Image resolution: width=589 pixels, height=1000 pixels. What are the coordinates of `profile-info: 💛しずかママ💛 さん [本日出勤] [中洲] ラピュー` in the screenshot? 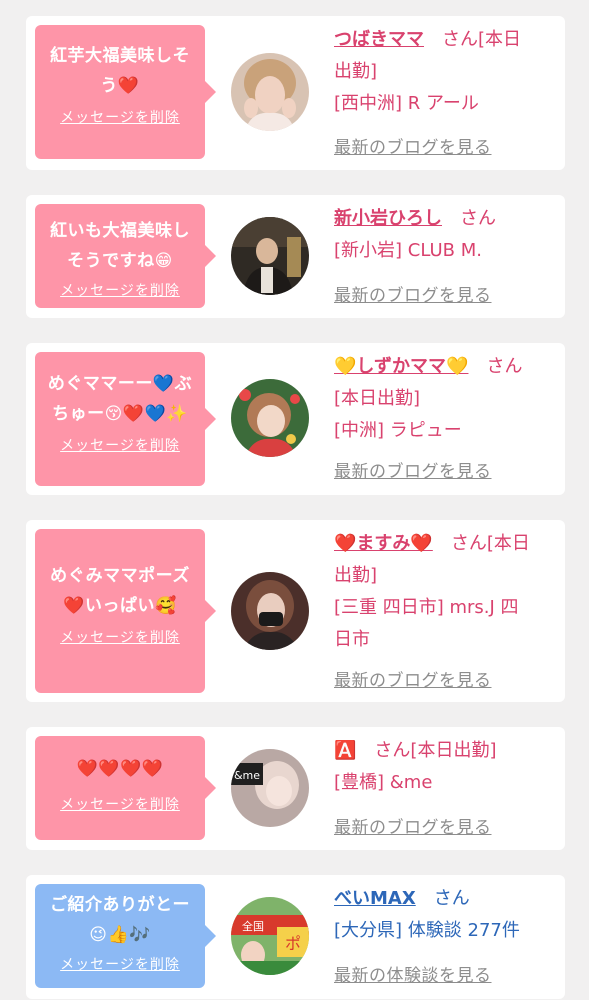 It's located at (442, 399).